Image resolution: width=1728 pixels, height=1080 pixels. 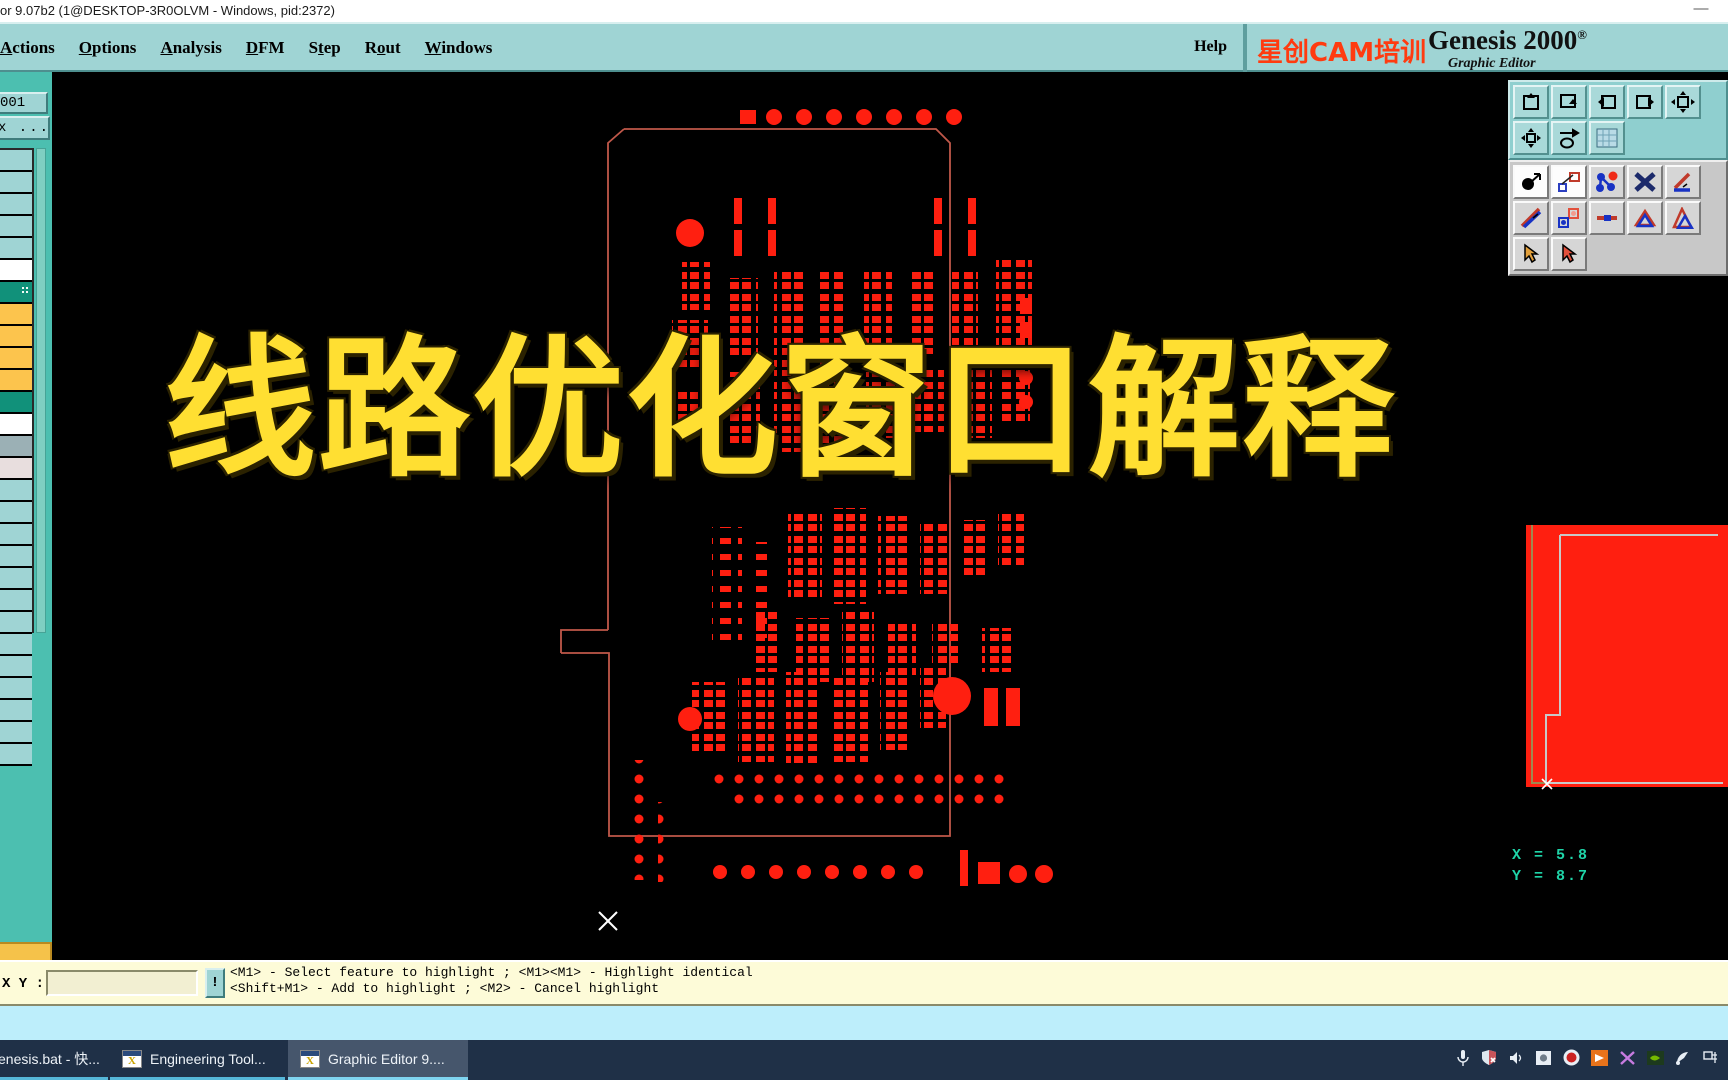 What do you see at coordinates (27, 48) in the screenshot?
I see `menu-item-actions: Actions` at bounding box center [27, 48].